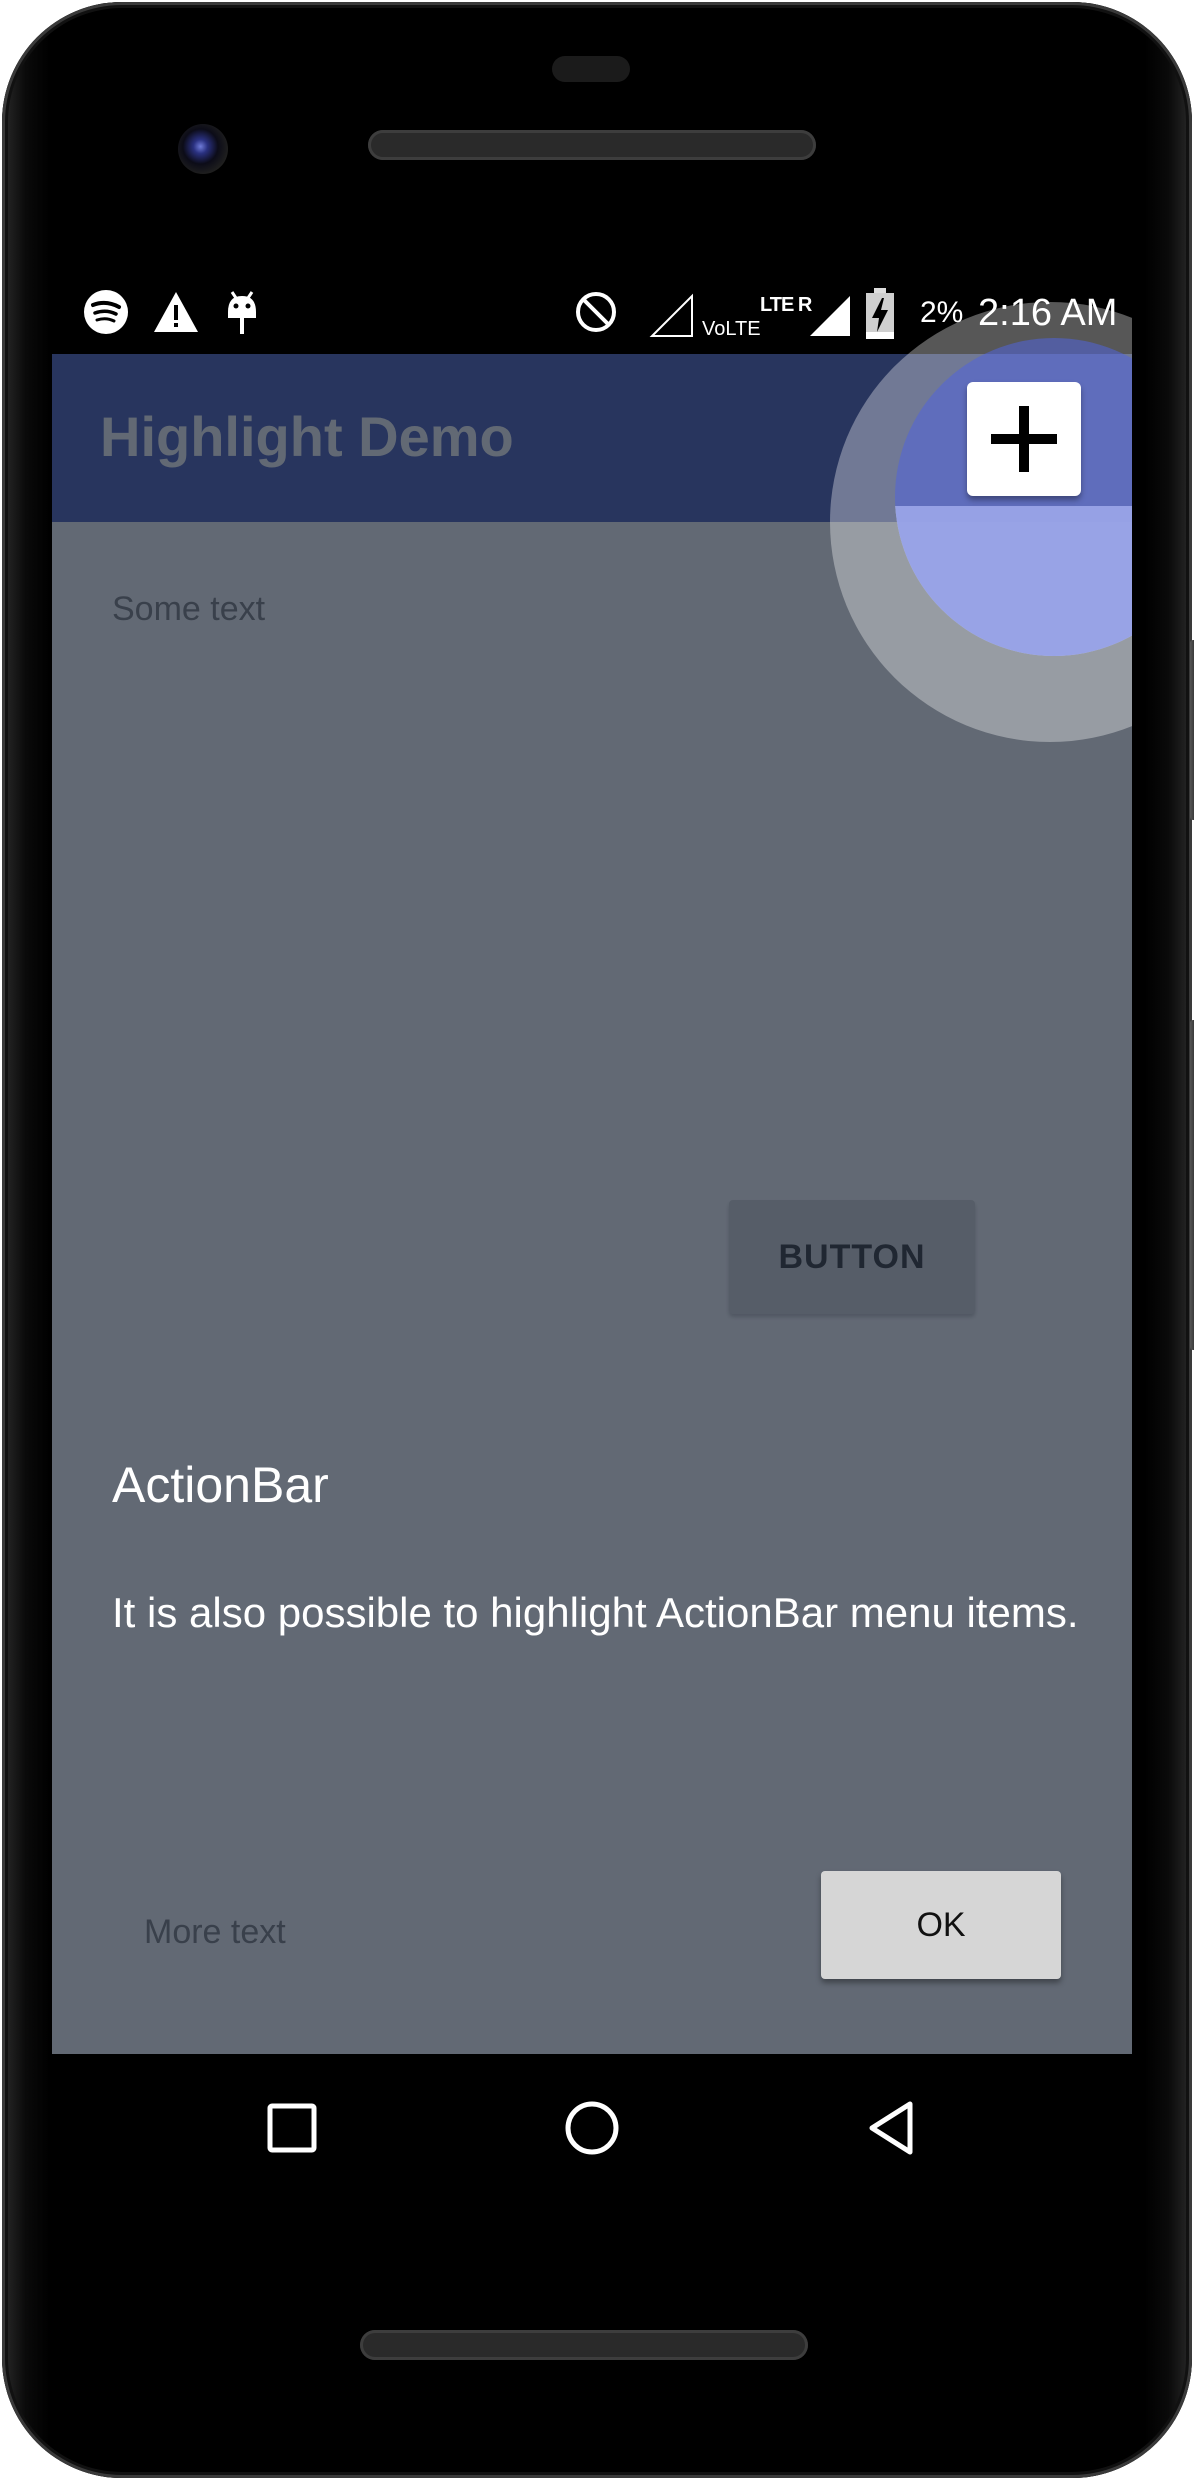 The width and height of the screenshot is (1194, 2480). I want to click on do-not-disturb-icon, so click(596, 312).